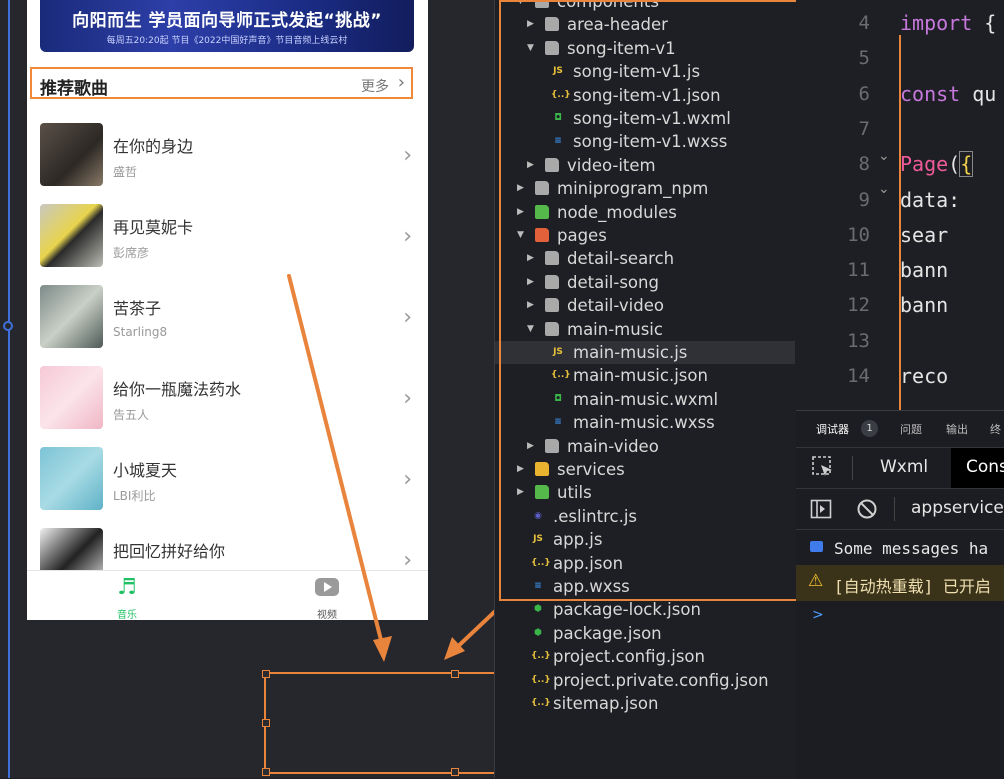  What do you see at coordinates (645, 235) in the screenshot?
I see `tree-folder: ▼ pages` at bounding box center [645, 235].